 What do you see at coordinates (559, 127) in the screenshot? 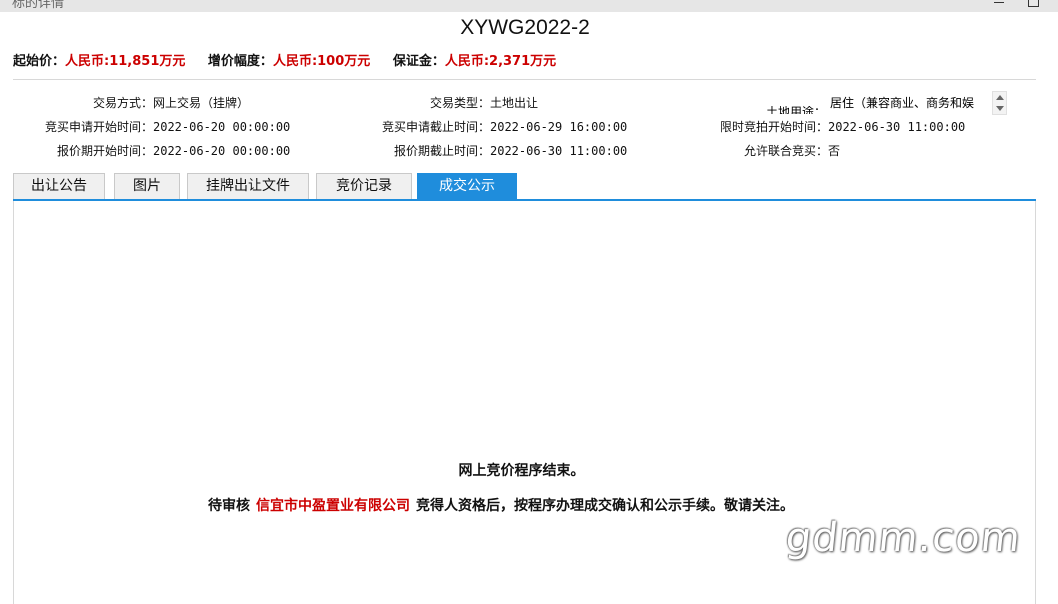
I see `apply-end-value: 2022-06-29 16:00:00` at bounding box center [559, 127].